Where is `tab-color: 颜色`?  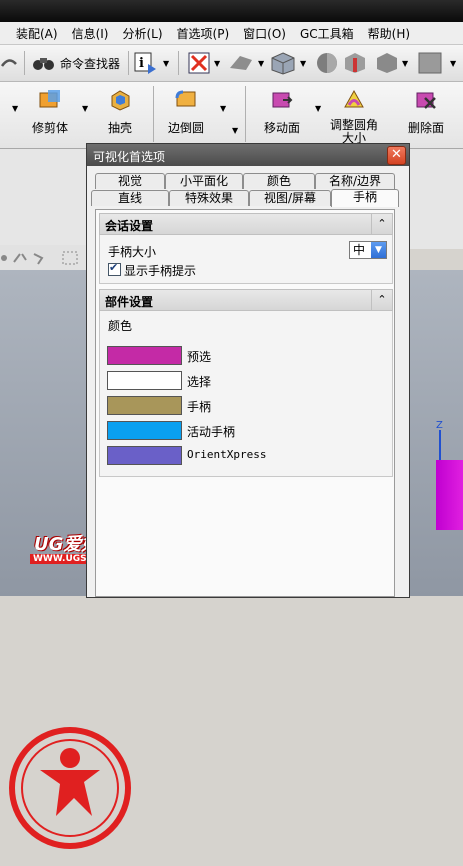 tab-color: 颜色 is located at coordinates (279, 181).